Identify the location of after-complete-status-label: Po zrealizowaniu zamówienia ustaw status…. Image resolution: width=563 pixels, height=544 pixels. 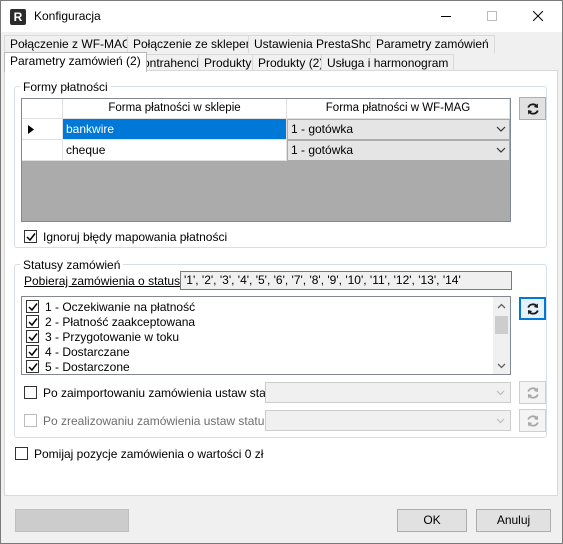
(158, 421).